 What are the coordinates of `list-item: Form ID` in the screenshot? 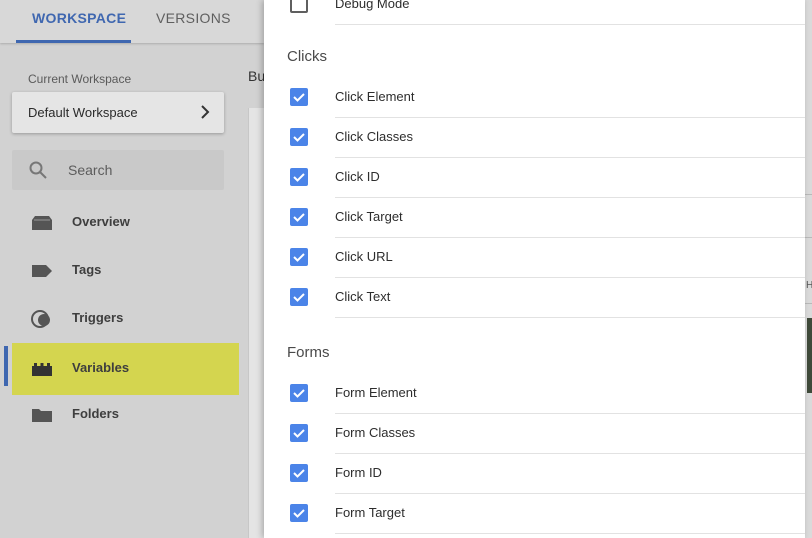 It's located at (534, 474).